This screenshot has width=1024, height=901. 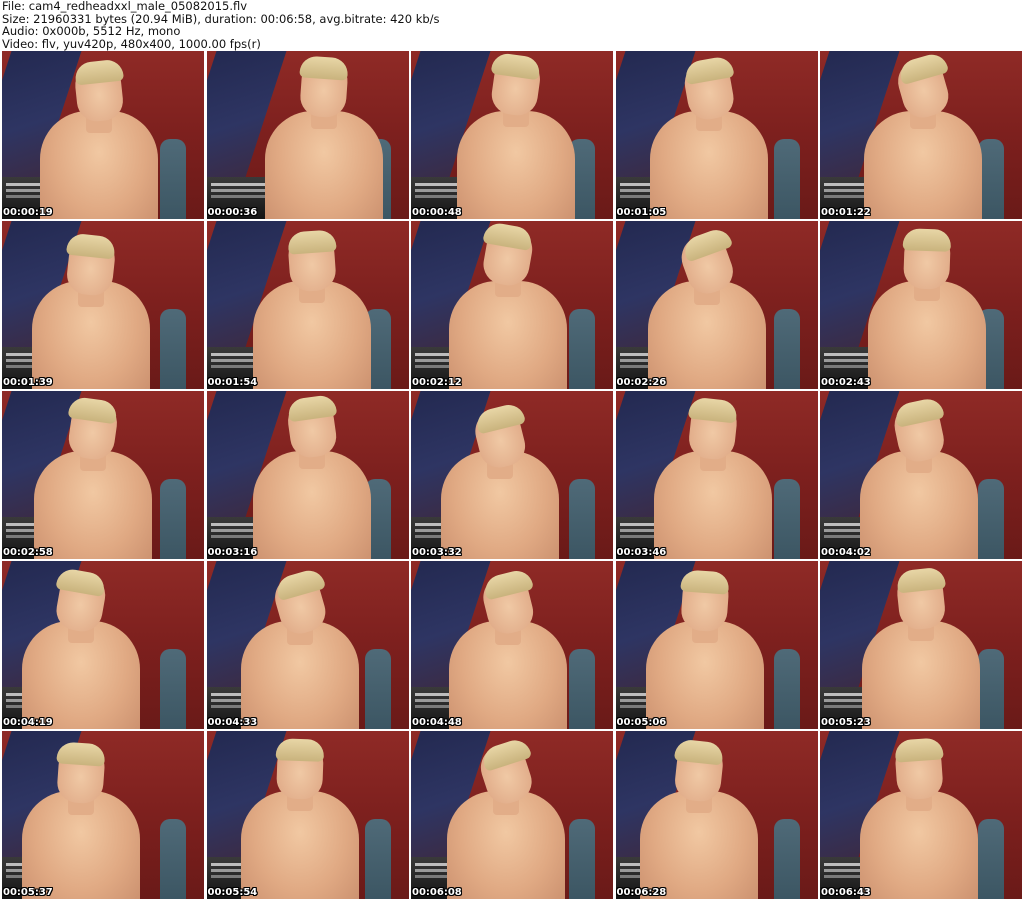 What do you see at coordinates (307, 815) in the screenshot?
I see `thumbnail-frame: 00:05:54` at bounding box center [307, 815].